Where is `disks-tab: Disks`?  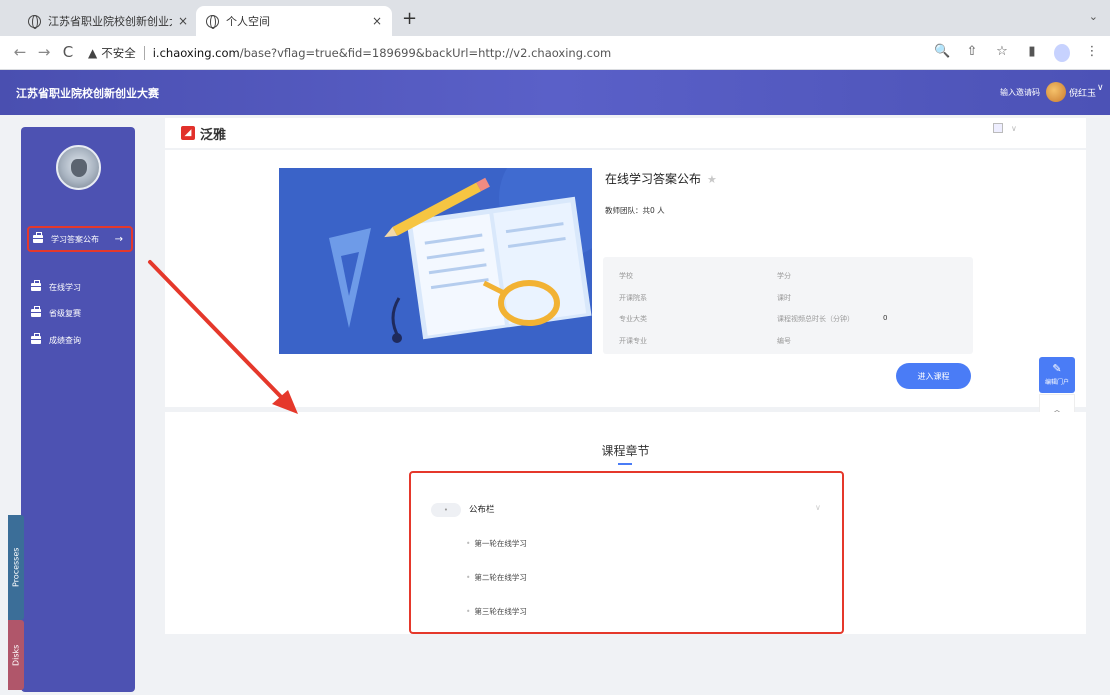 disks-tab: Disks is located at coordinates (16, 655).